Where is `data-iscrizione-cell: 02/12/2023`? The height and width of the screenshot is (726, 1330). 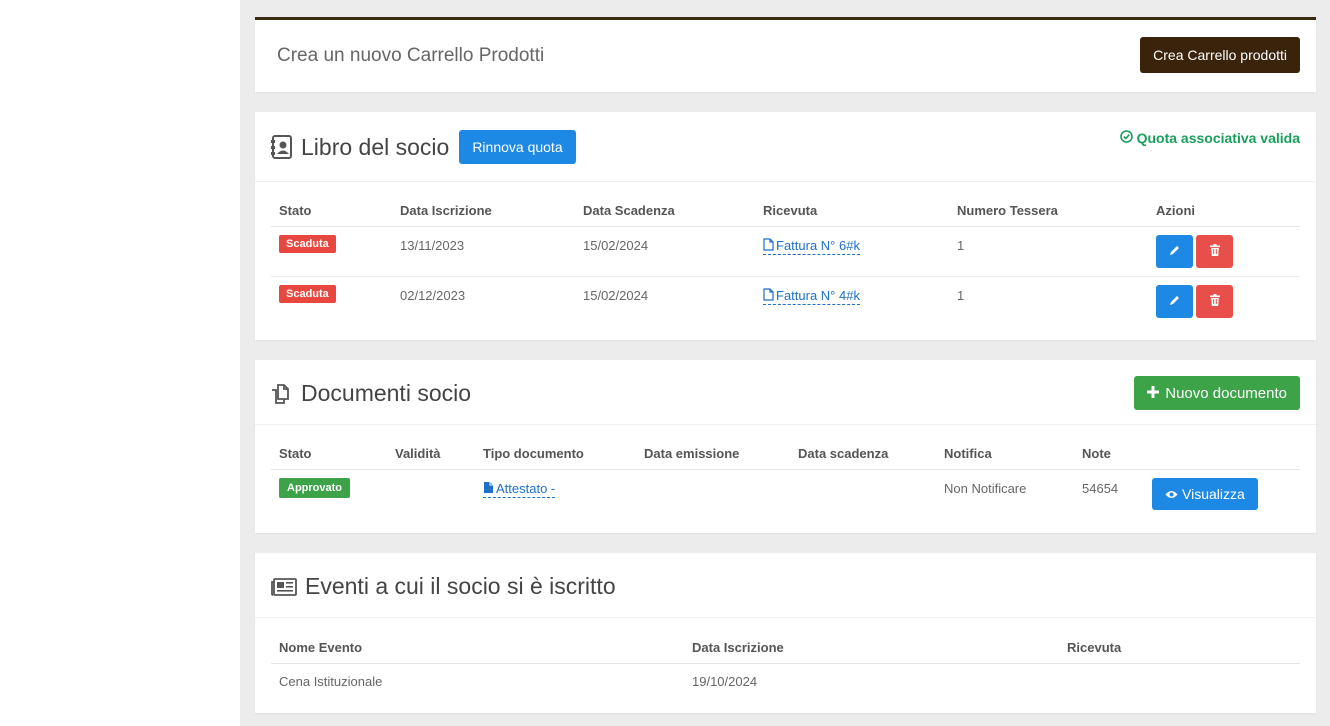
data-iscrizione-cell: 02/12/2023 is located at coordinates (433, 295).